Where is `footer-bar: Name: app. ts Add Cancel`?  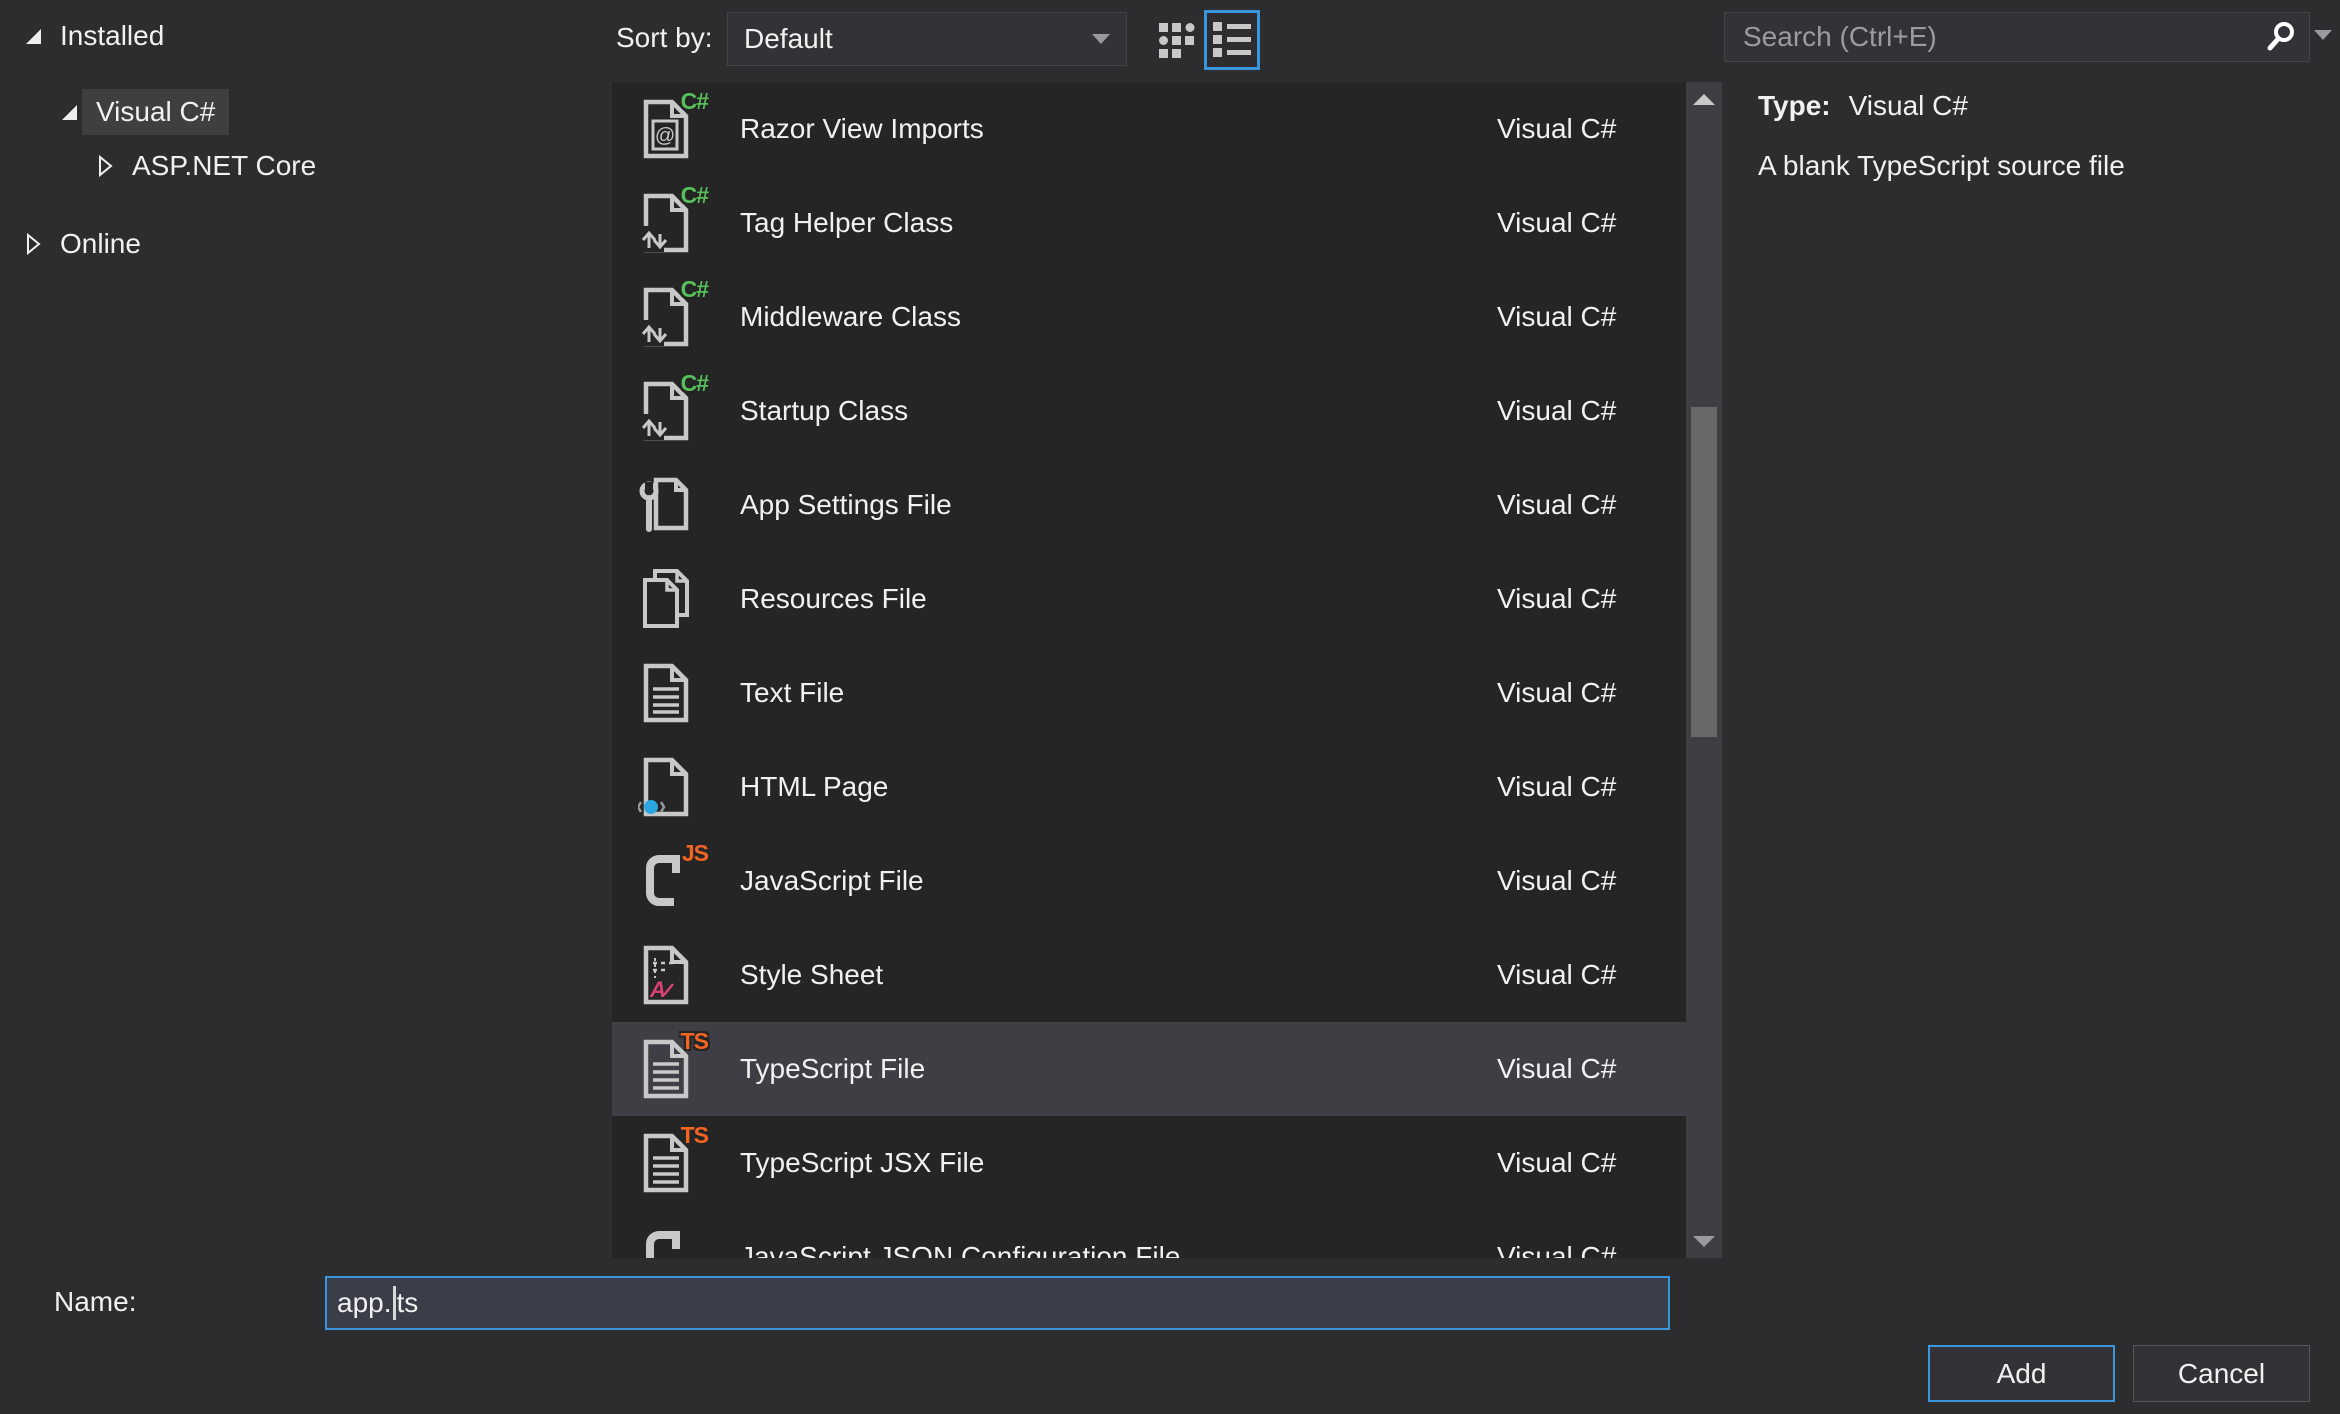
footer-bar: Name: app. ts Add Cancel is located at coordinates (1170, 1336).